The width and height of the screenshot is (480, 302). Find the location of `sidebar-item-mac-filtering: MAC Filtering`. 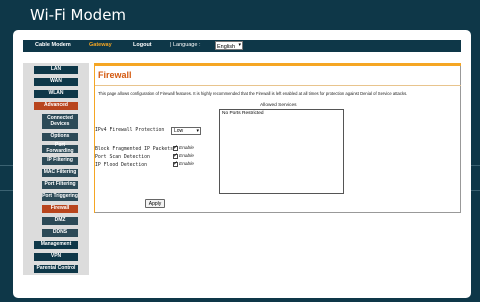

sidebar-item-mac-filtering: MAC Filtering is located at coordinates (60, 173).